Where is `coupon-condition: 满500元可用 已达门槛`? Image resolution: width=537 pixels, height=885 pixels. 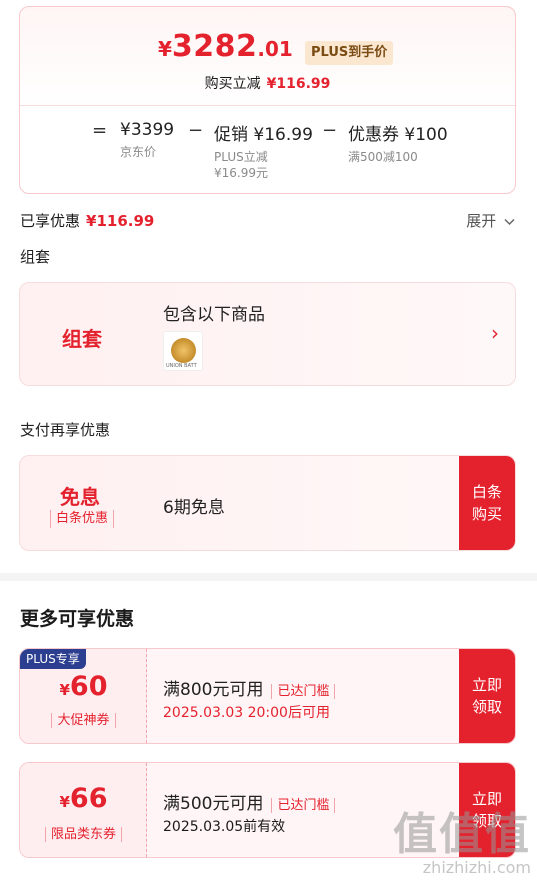 coupon-condition: 满500元可用 已达门槛 is located at coordinates (249, 802).